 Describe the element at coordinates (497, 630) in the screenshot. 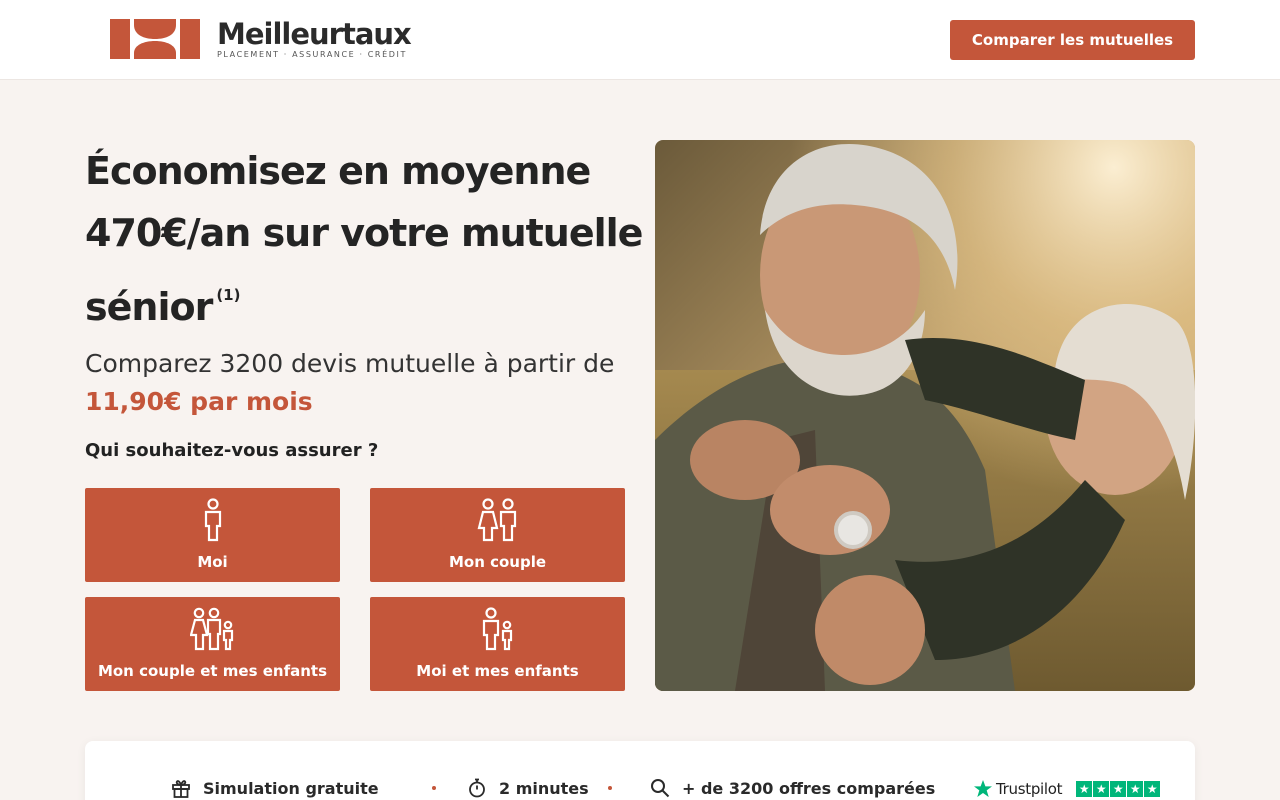

I see `parent-child-icon` at that location.